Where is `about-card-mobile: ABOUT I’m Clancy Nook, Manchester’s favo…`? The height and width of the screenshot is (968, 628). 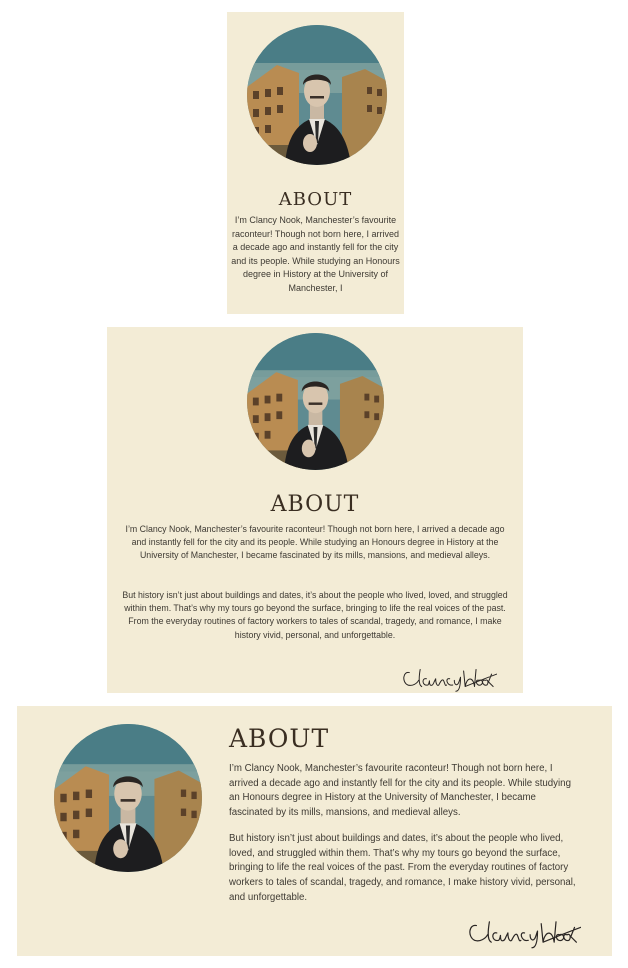
about-card-mobile: ABOUT I’m Clancy Nook, Manchester’s favo… is located at coordinates (315, 163).